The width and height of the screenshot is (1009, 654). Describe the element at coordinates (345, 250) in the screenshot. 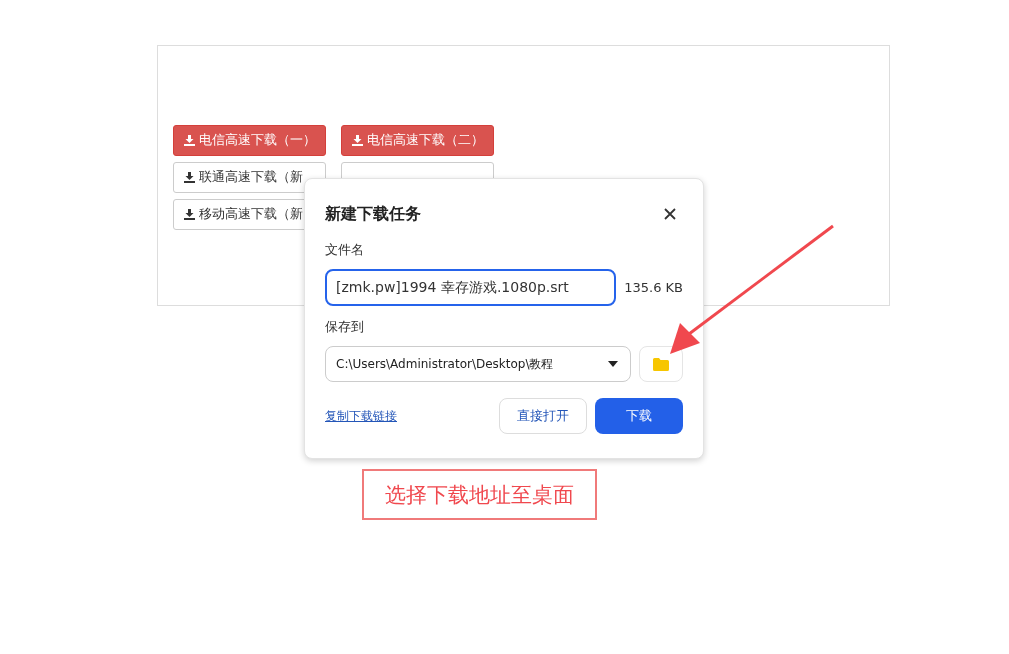

I see `field-label: 文件名` at that location.